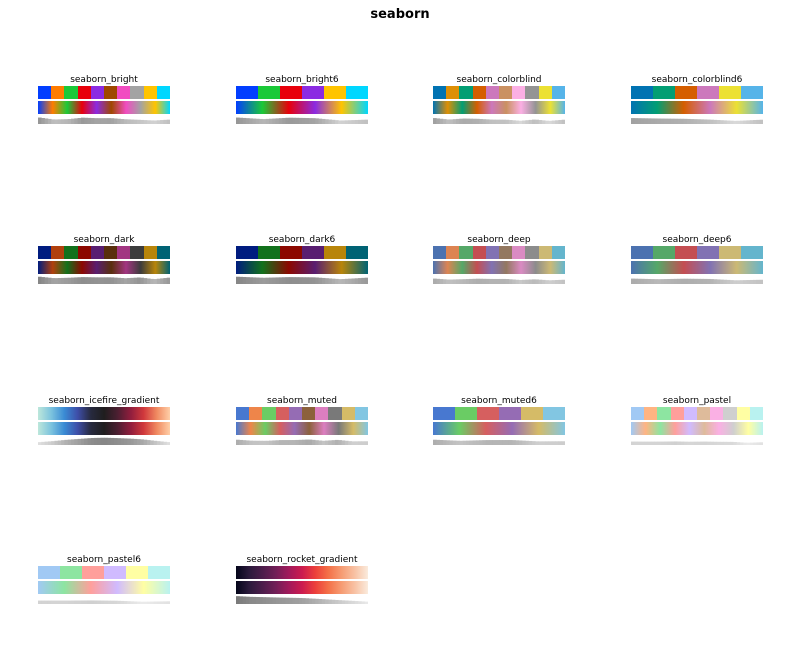  What do you see at coordinates (302, 572) in the screenshot?
I see `gradient-strip` at bounding box center [302, 572].